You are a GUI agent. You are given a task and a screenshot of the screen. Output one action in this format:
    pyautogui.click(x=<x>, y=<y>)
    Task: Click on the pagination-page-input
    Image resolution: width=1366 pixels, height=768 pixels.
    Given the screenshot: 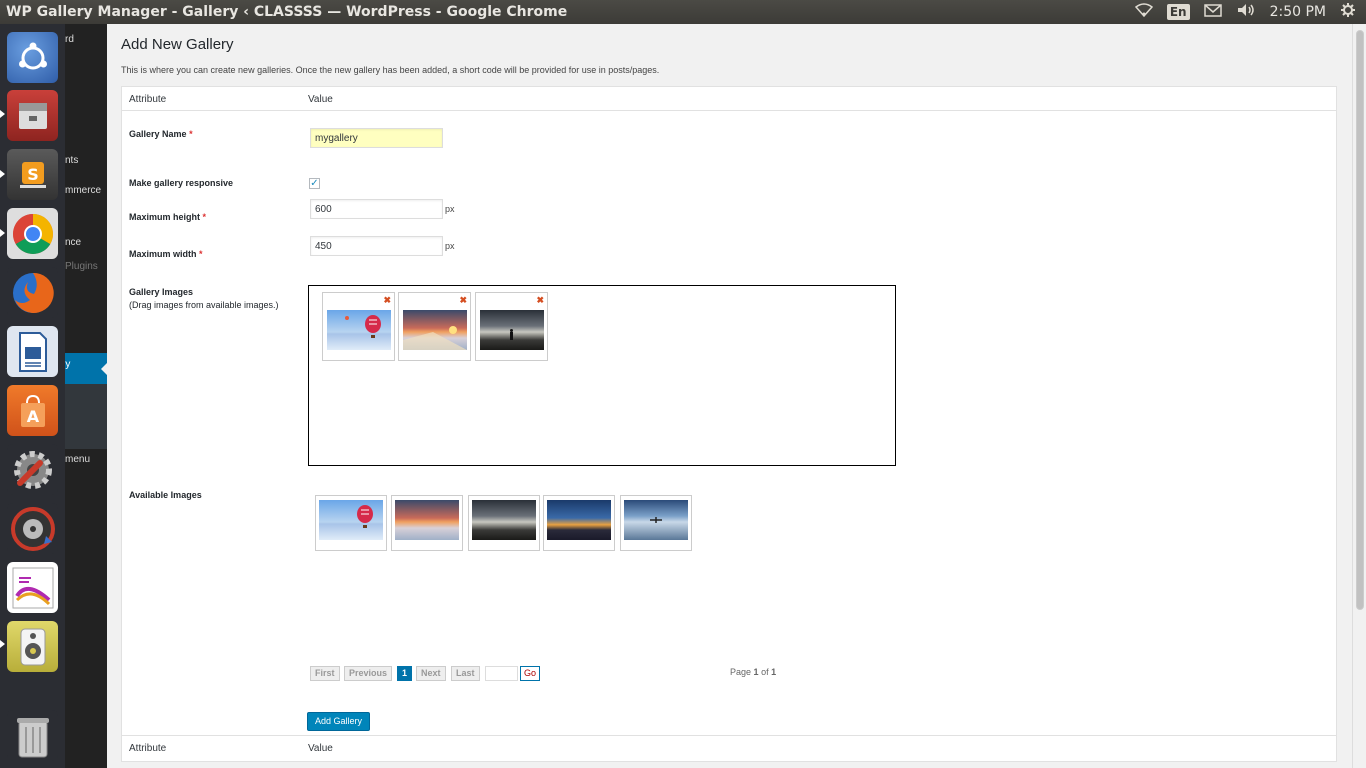 What is the action you would take?
    pyautogui.click(x=501, y=673)
    